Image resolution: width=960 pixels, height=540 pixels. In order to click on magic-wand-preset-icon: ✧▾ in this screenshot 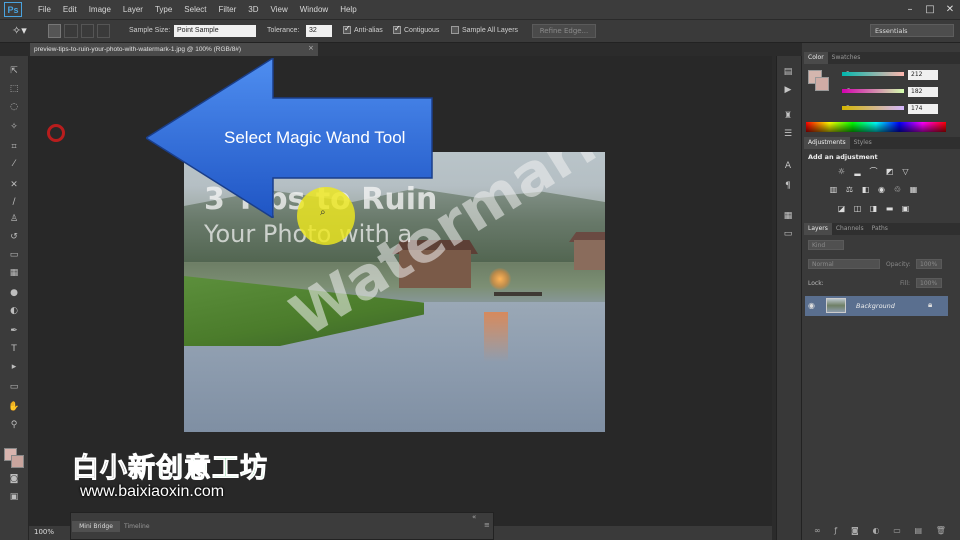, I will do `click(25, 31)`.